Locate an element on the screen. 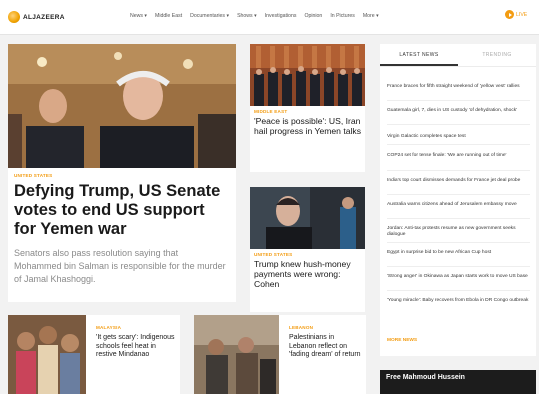 Image resolution: width=539 pixels, height=394 pixels. nav-item-shows: Shows ▾ is located at coordinates (247, 16).